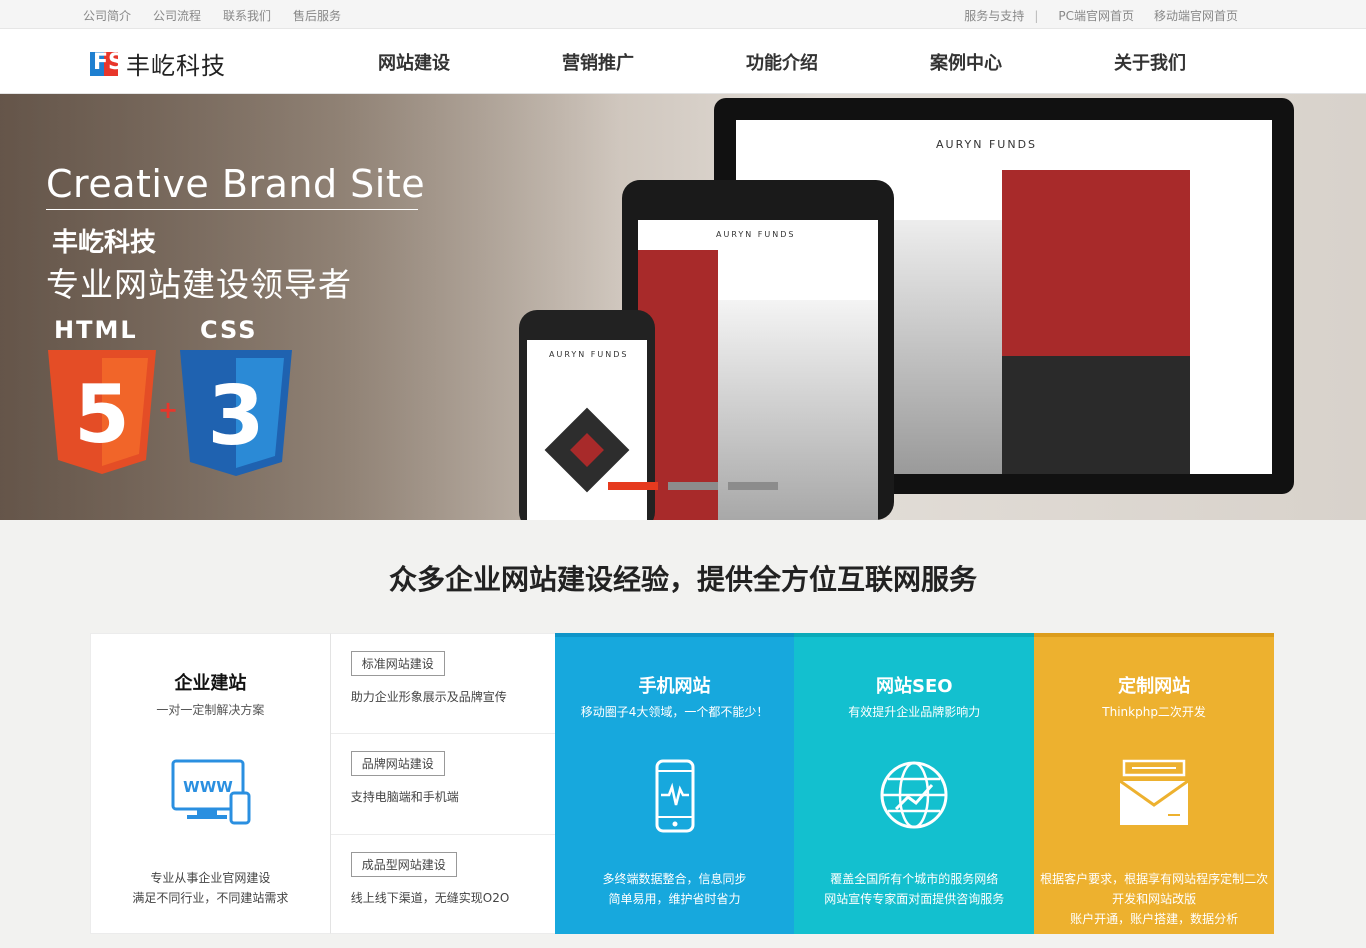 Image resolution: width=1366 pixels, height=948 pixels. I want to click on nav-item-cases: 案例中心, so click(1022, 62).